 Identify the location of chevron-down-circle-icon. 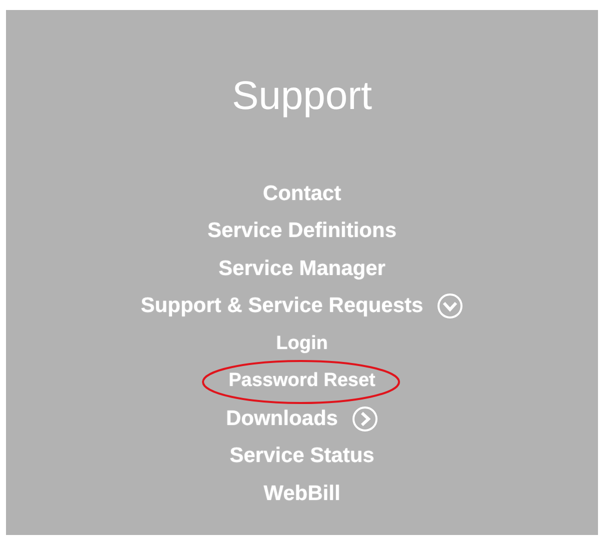
(450, 306).